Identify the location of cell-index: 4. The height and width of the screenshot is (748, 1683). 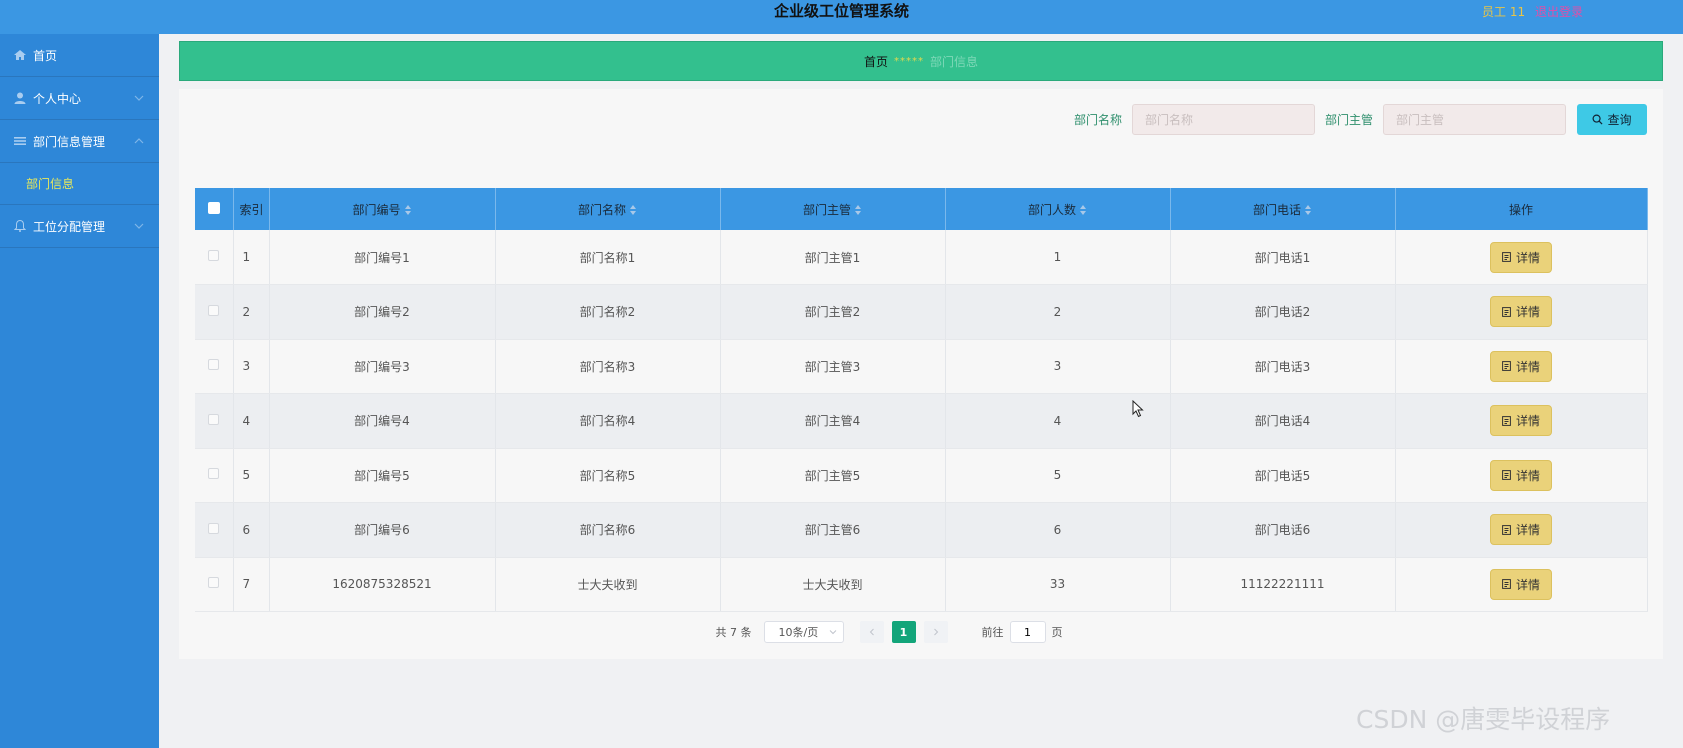
(251, 421).